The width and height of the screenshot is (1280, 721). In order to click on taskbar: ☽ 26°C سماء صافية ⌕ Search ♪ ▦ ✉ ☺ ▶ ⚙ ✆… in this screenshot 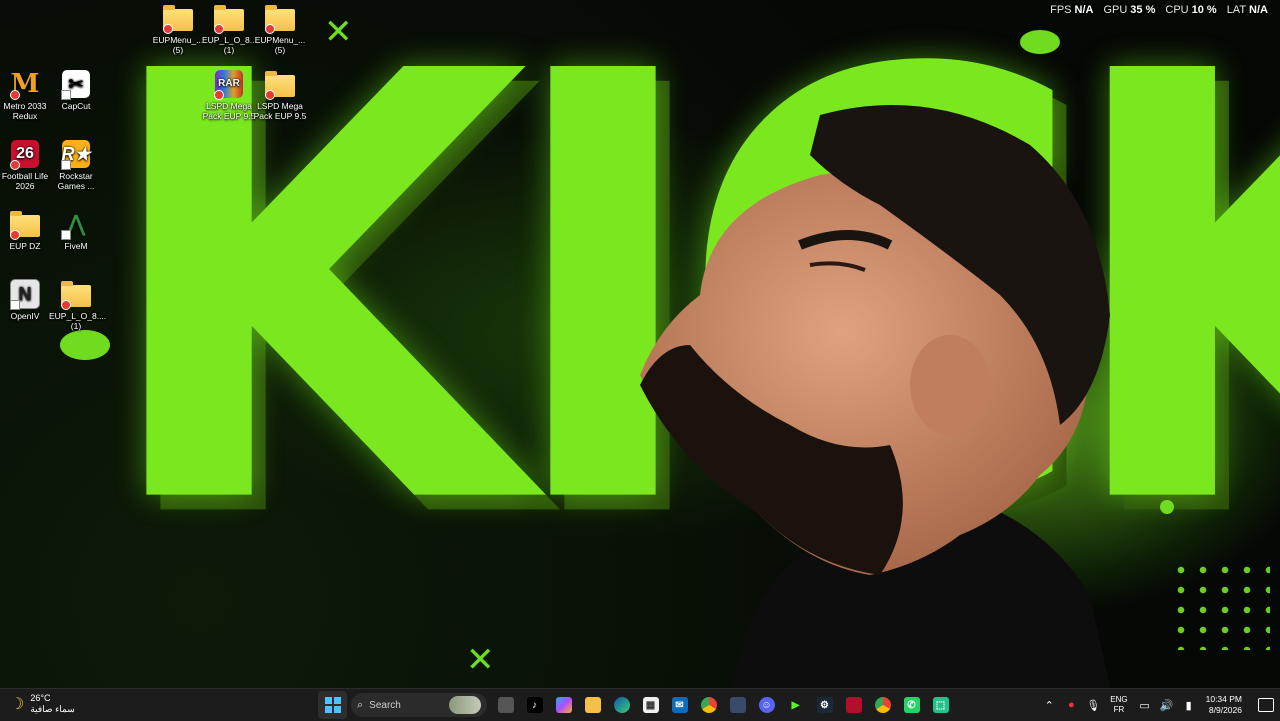, I will do `click(640, 704)`.